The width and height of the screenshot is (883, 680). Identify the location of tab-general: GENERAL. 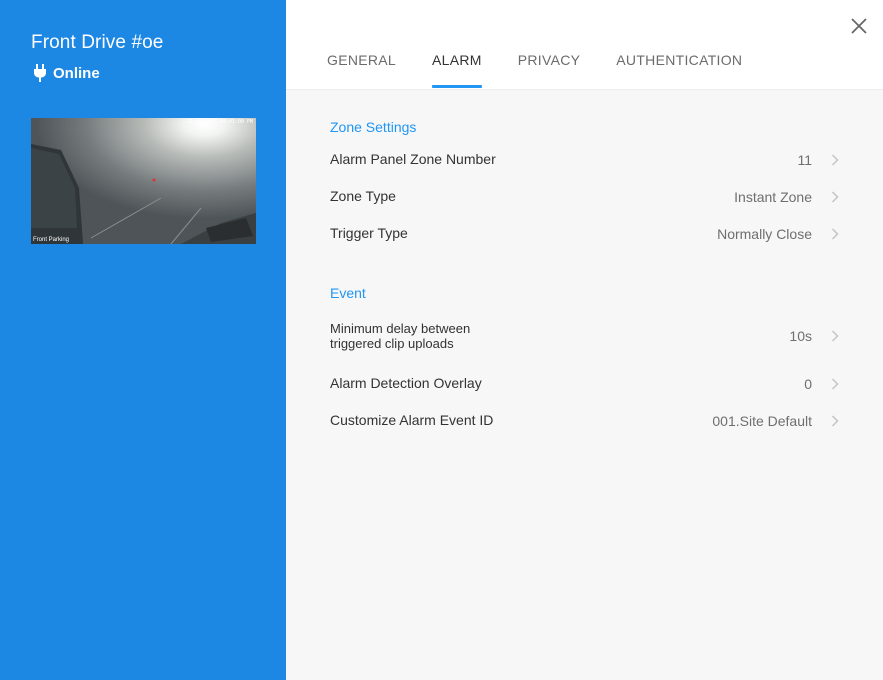
(361, 66).